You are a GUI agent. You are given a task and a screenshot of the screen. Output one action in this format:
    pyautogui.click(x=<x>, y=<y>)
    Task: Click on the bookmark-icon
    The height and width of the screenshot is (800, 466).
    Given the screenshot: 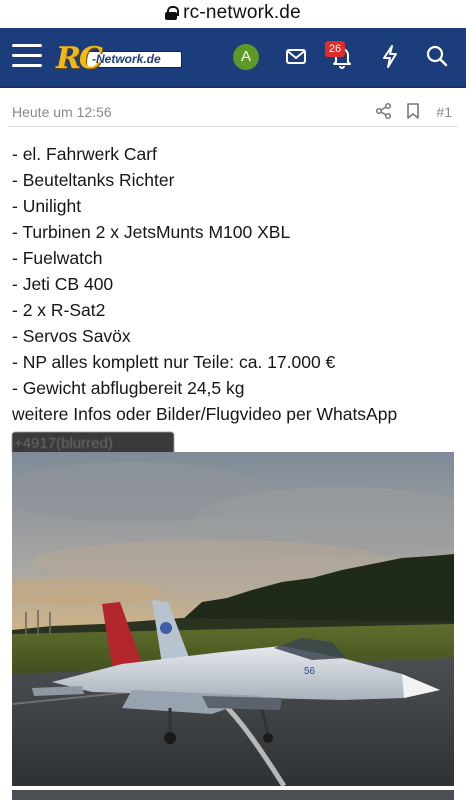 What is the action you would take?
    pyautogui.click(x=413, y=111)
    